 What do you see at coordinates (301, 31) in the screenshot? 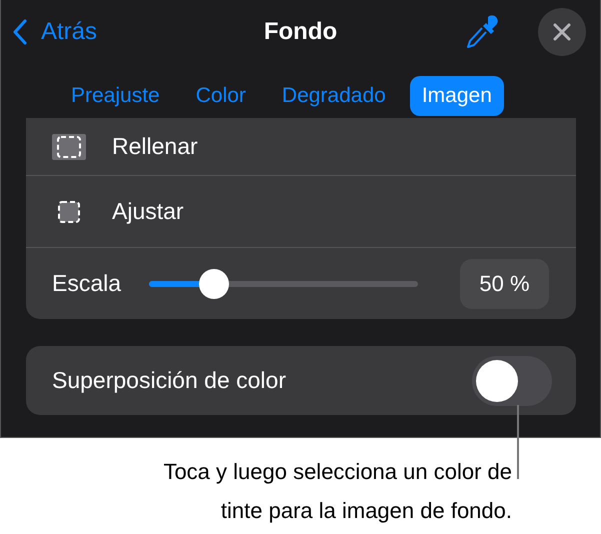
I see `window-title: Fondo` at bounding box center [301, 31].